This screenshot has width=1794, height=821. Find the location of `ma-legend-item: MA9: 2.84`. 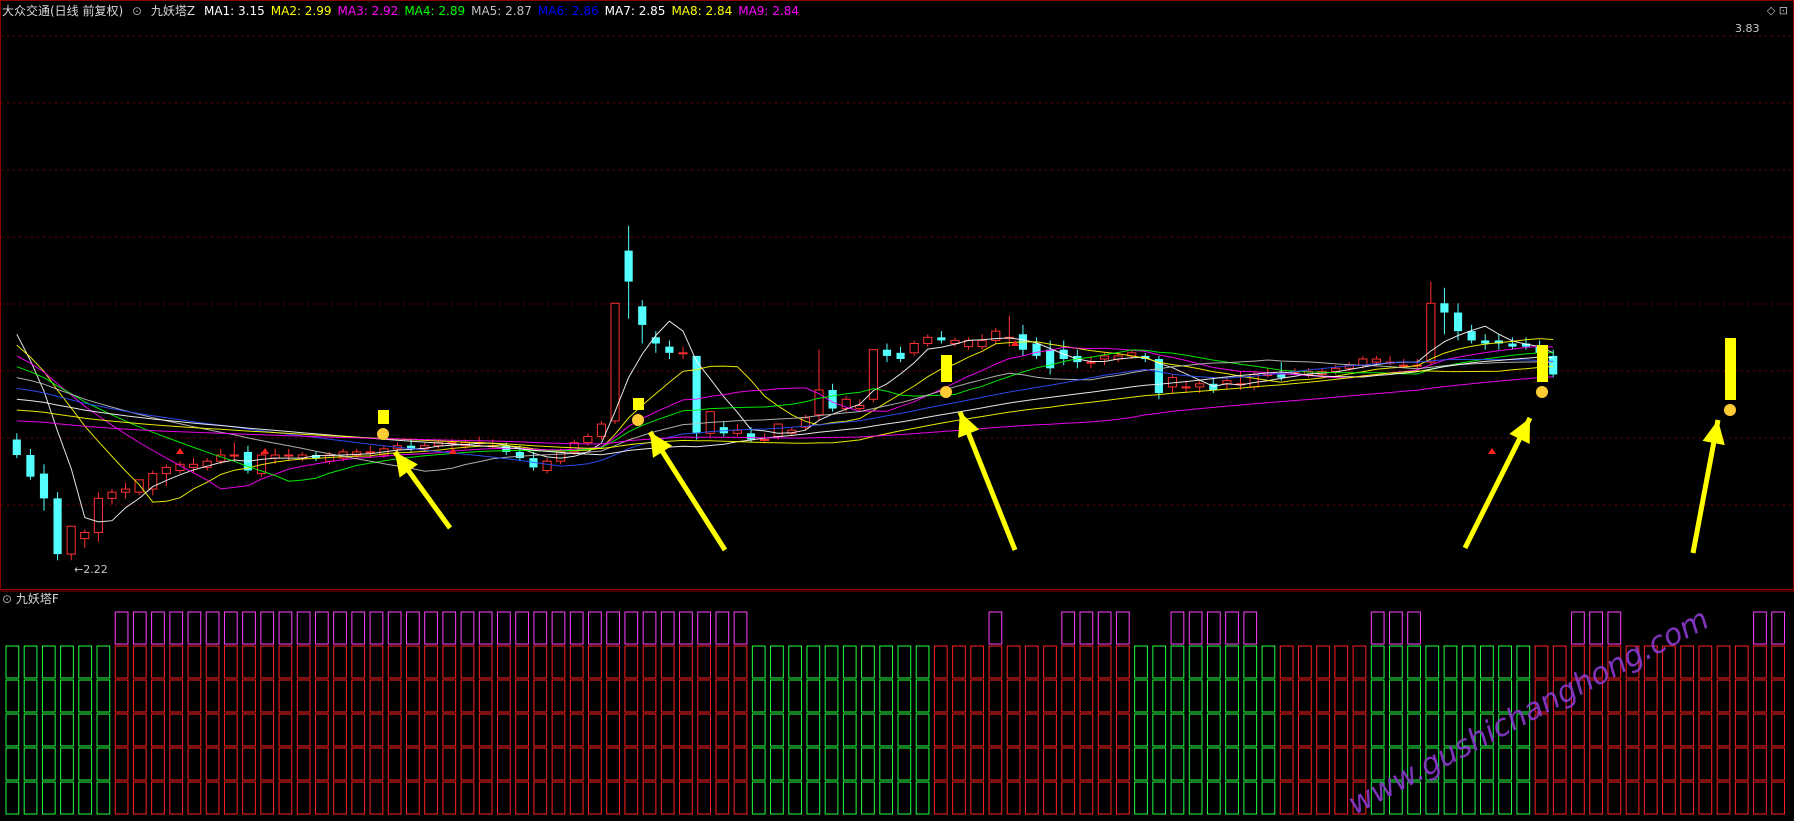

ma-legend-item: MA9: 2.84 is located at coordinates (768, 11).